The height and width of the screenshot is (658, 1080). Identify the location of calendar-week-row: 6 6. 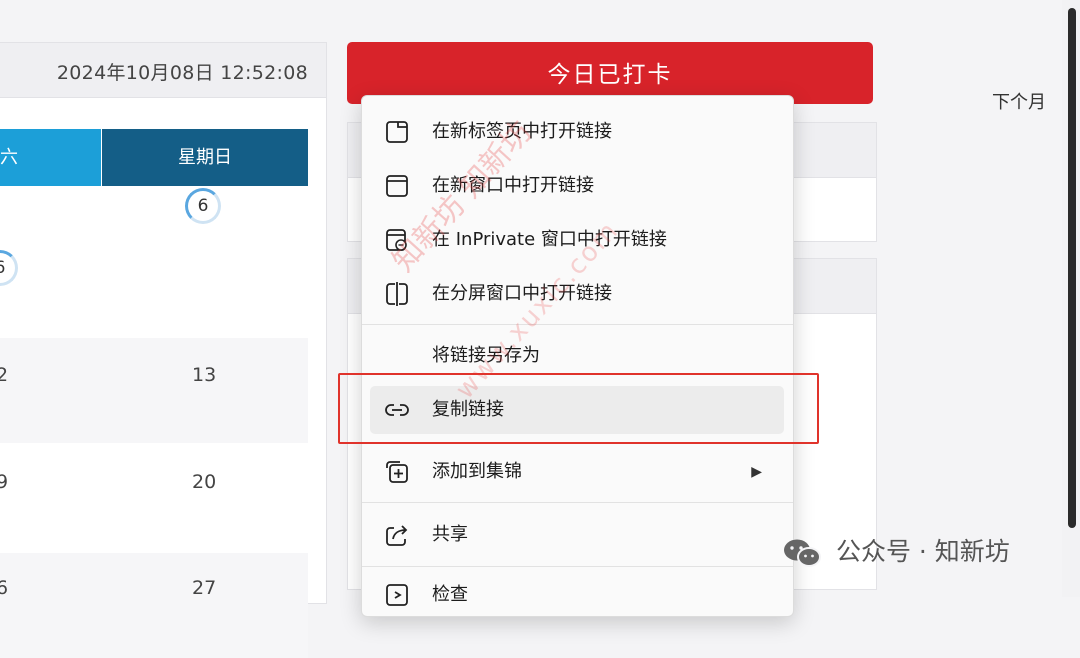
(154, 238).